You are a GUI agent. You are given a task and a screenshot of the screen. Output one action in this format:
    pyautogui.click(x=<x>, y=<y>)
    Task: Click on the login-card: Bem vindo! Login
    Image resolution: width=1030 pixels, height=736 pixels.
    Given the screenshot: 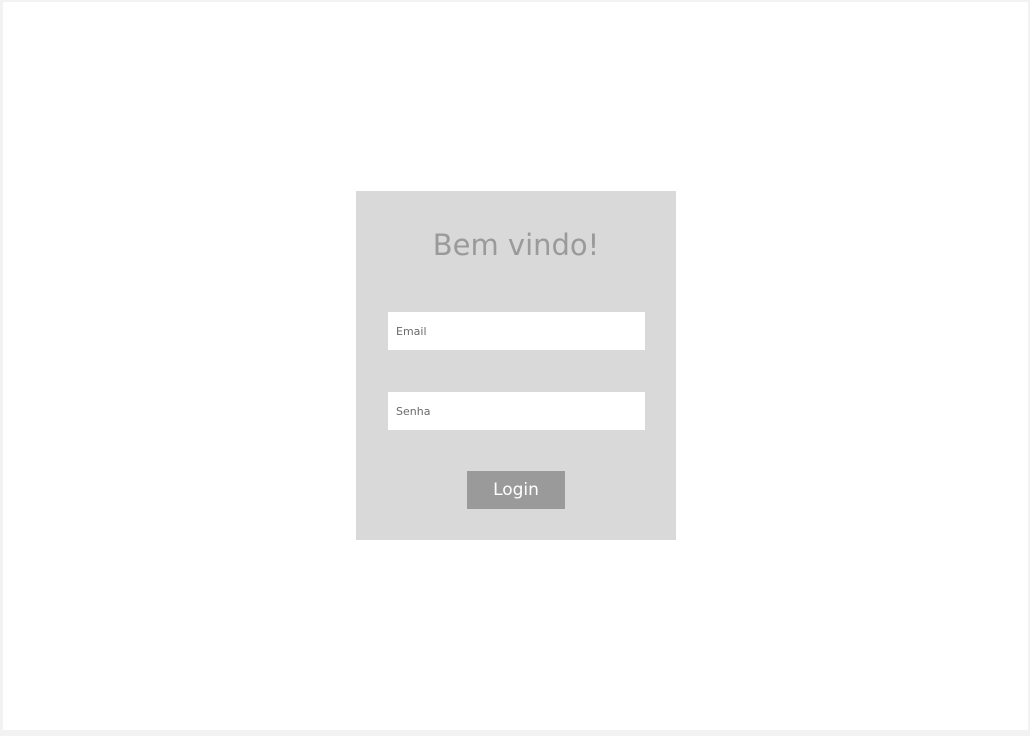 What is the action you would take?
    pyautogui.click(x=516, y=365)
    